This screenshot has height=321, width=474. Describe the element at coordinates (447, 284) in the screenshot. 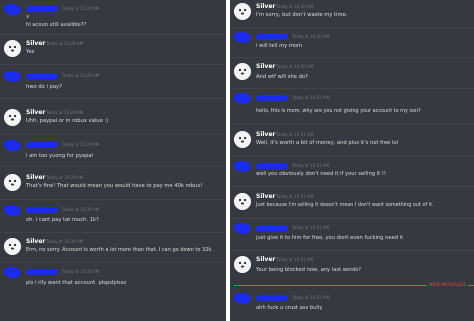

I see `new-messages-label: NEW MESSAGES` at that location.